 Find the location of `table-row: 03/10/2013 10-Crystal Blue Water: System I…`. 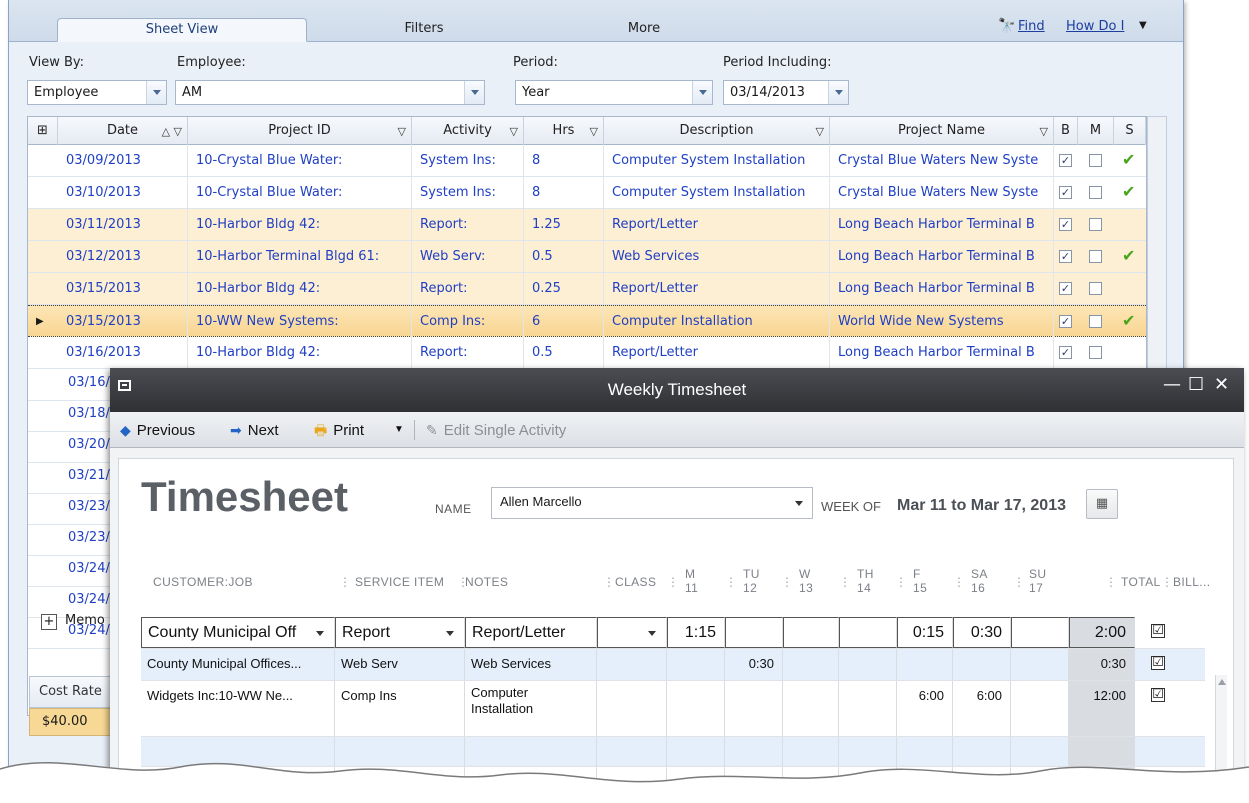

table-row: 03/10/2013 10-Crystal Blue Water: System I… is located at coordinates (587, 193).